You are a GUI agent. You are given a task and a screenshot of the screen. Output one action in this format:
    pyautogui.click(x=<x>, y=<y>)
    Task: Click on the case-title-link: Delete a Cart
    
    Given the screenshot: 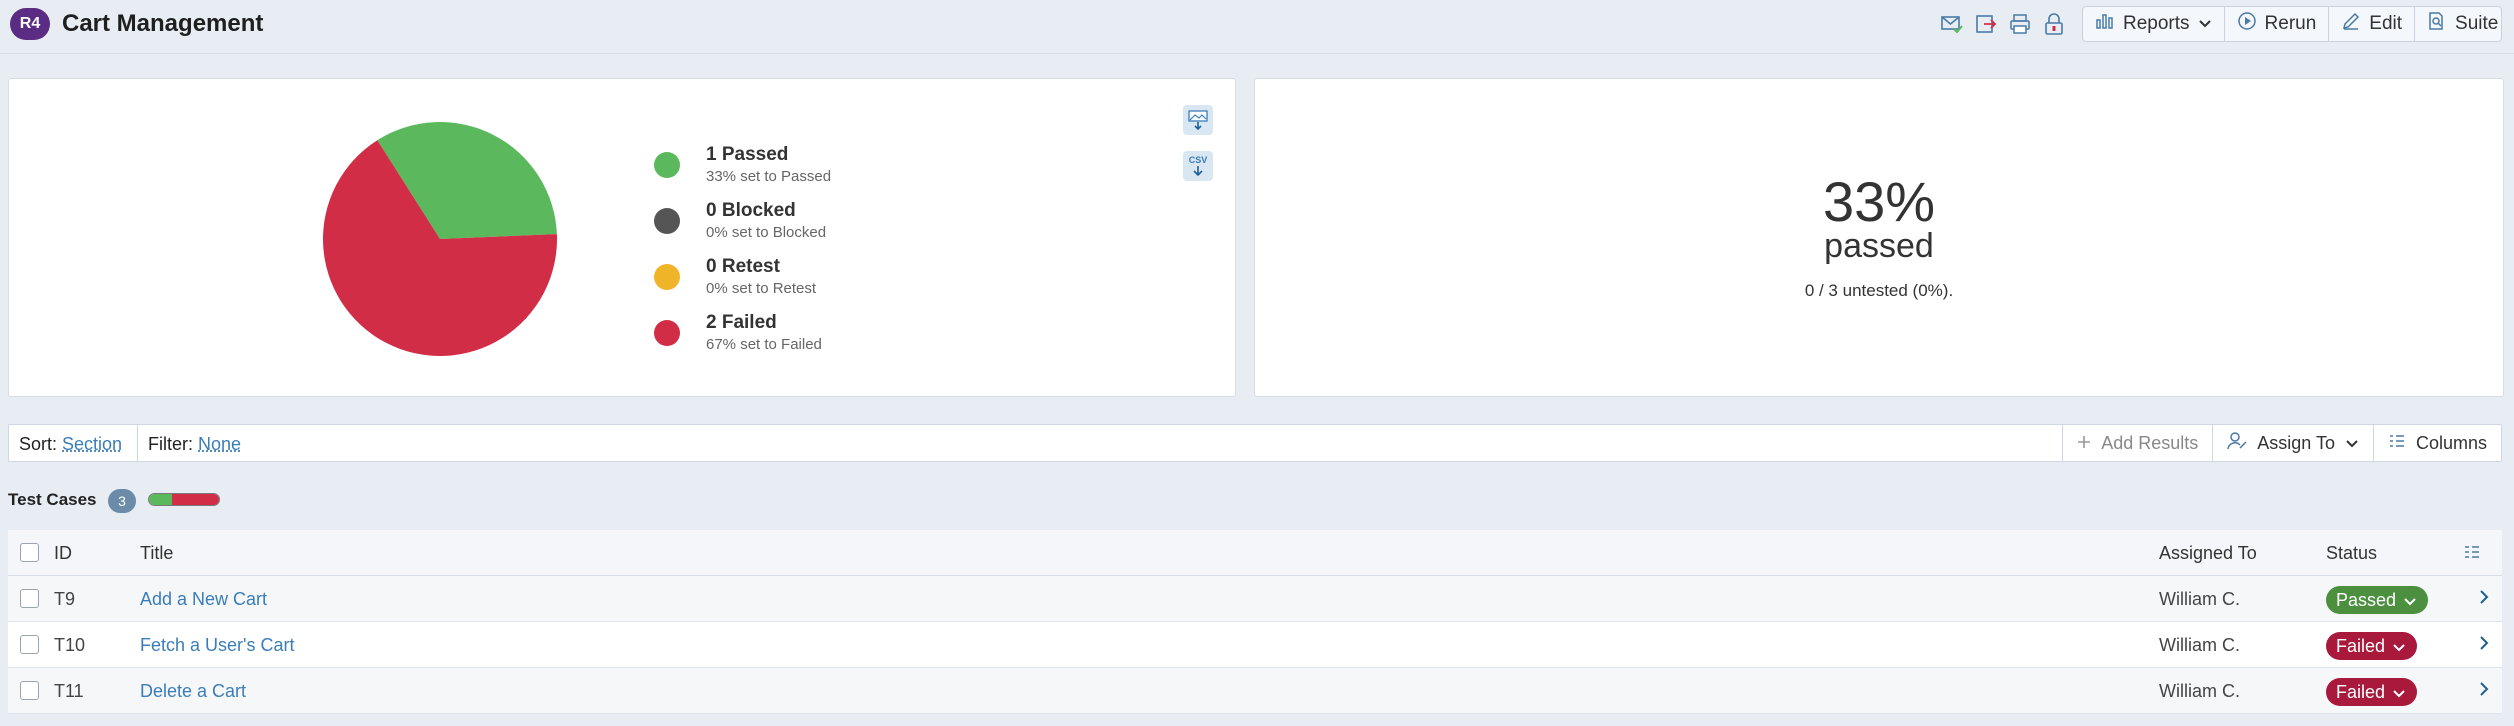 What is the action you would take?
    pyautogui.click(x=193, y=691)
    